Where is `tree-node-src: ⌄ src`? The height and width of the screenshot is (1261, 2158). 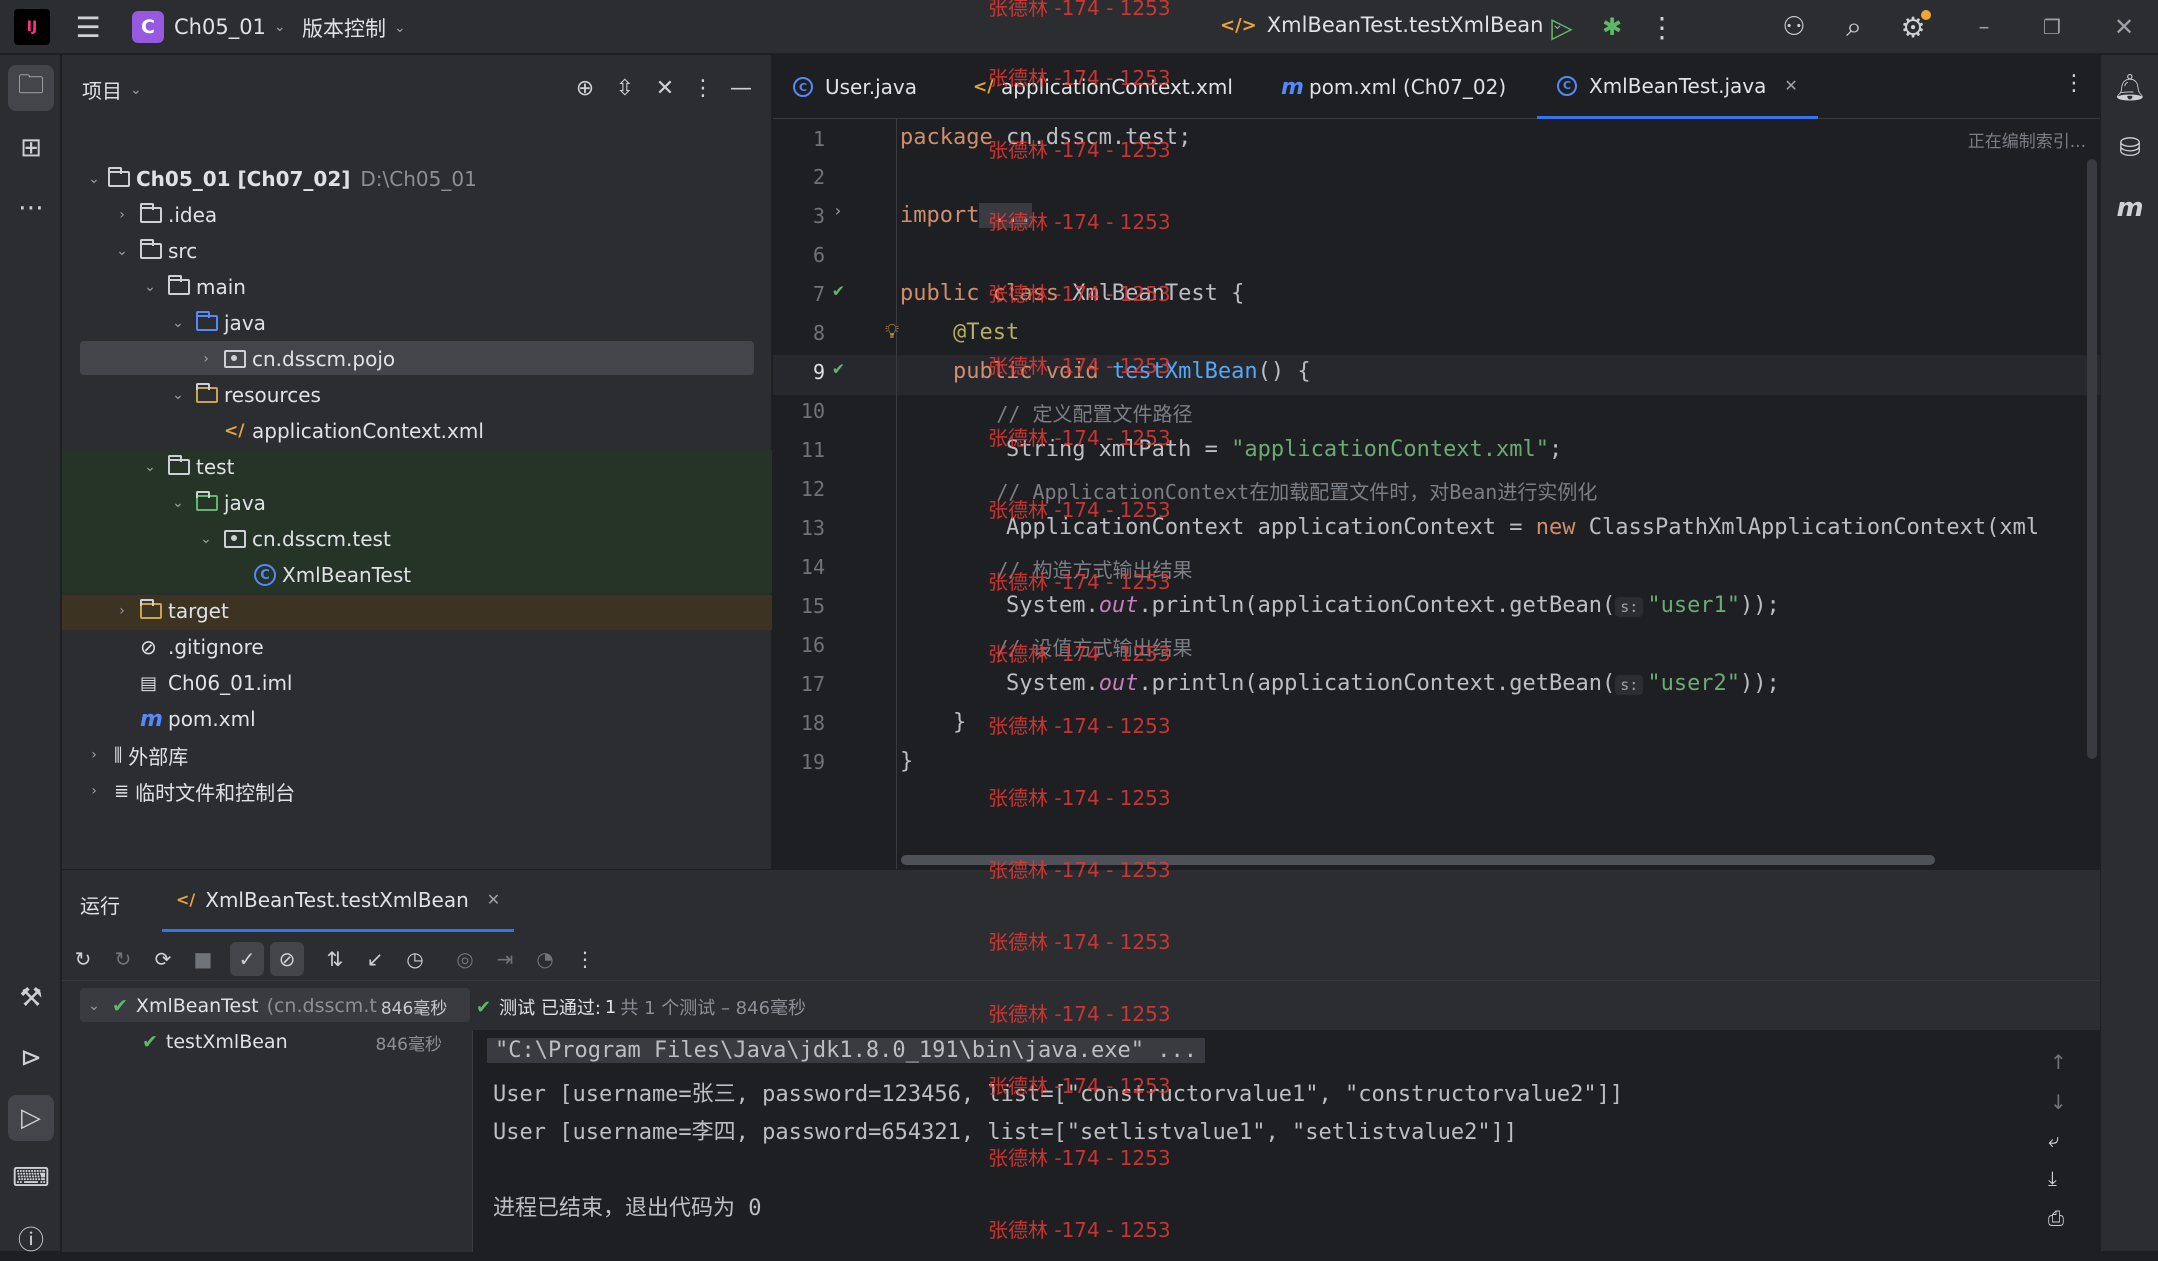
tree-node-src: ⌄ src is located at coordinates (417, 251).